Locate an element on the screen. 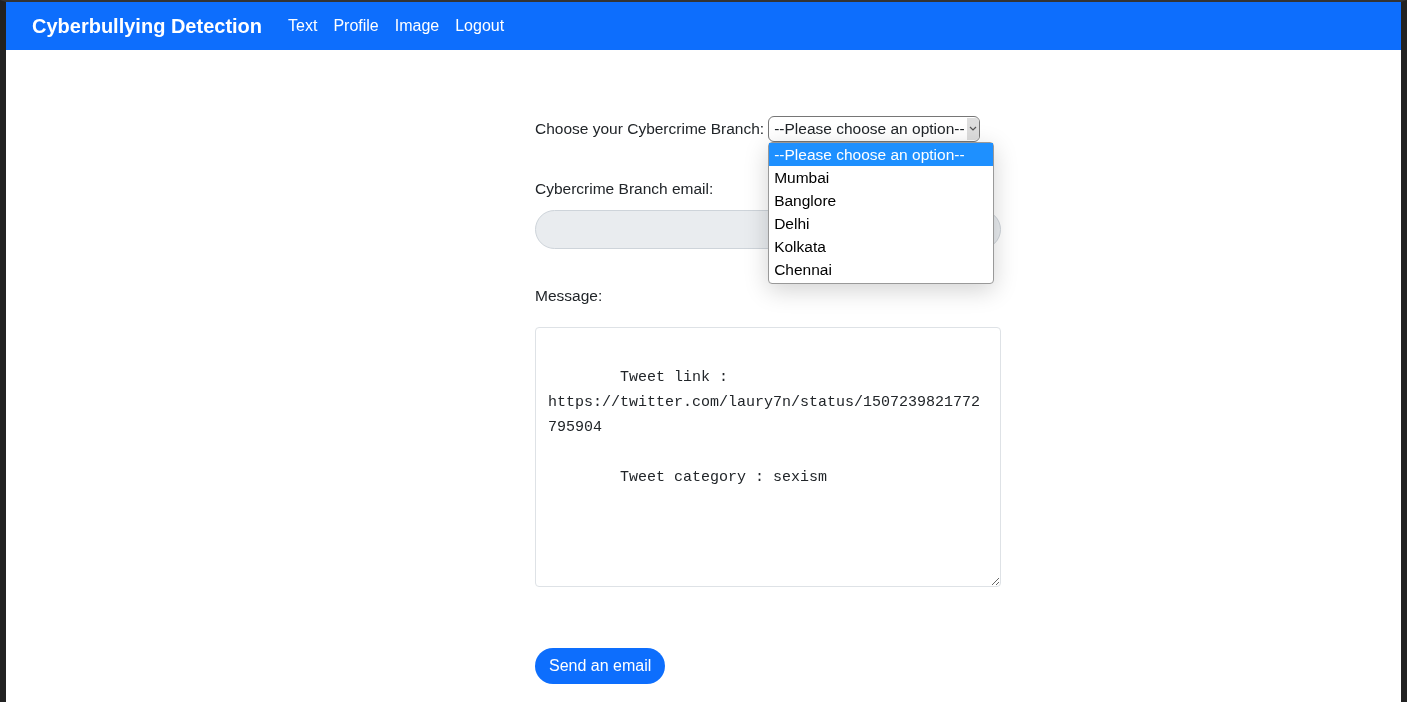 The image size is (1407, 702). branch-select: --Please choose an option-- is located at coordinates (874, 129).